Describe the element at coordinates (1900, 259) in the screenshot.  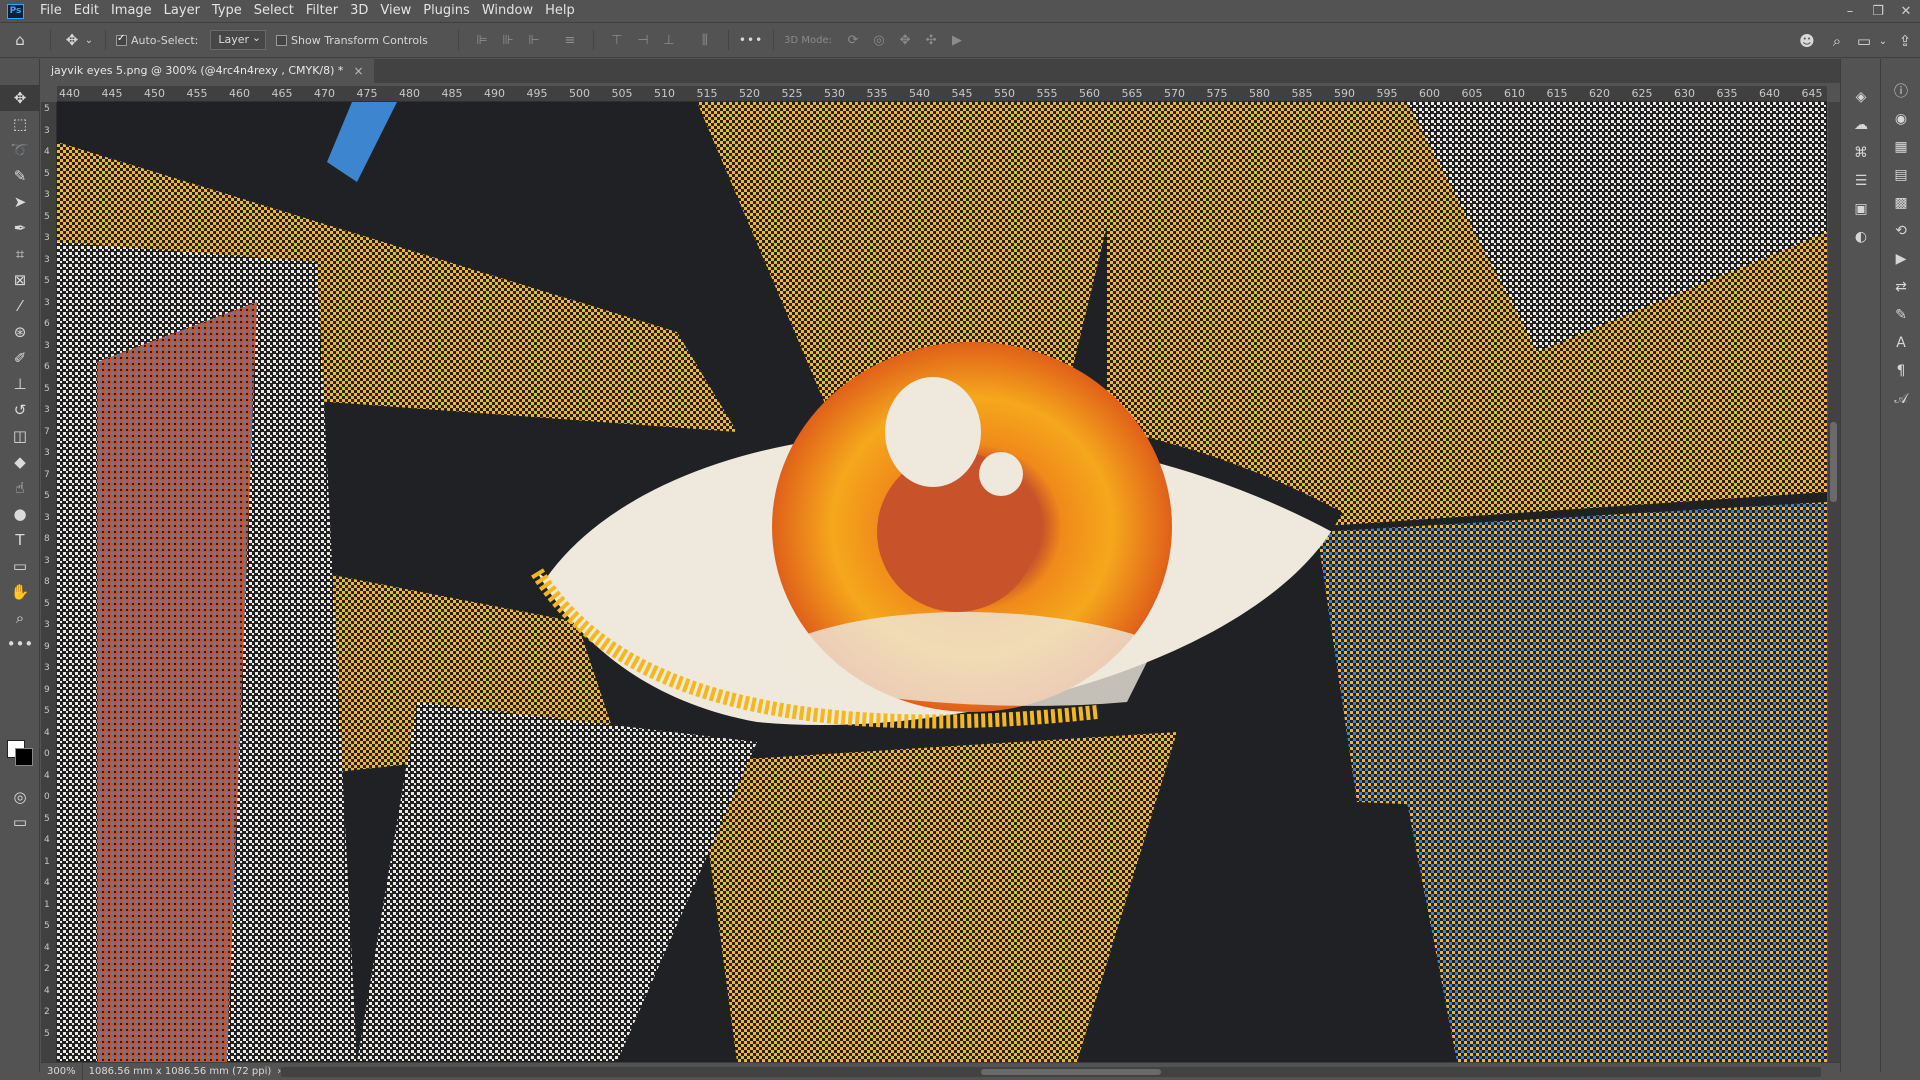
I see `actions-icon: ▶` at that location.